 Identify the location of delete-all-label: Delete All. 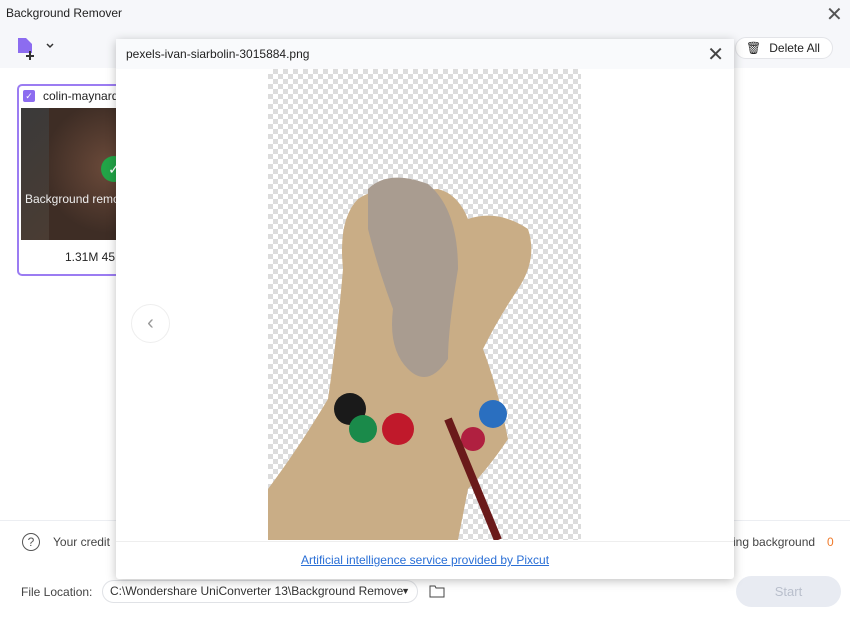
(794, 48).